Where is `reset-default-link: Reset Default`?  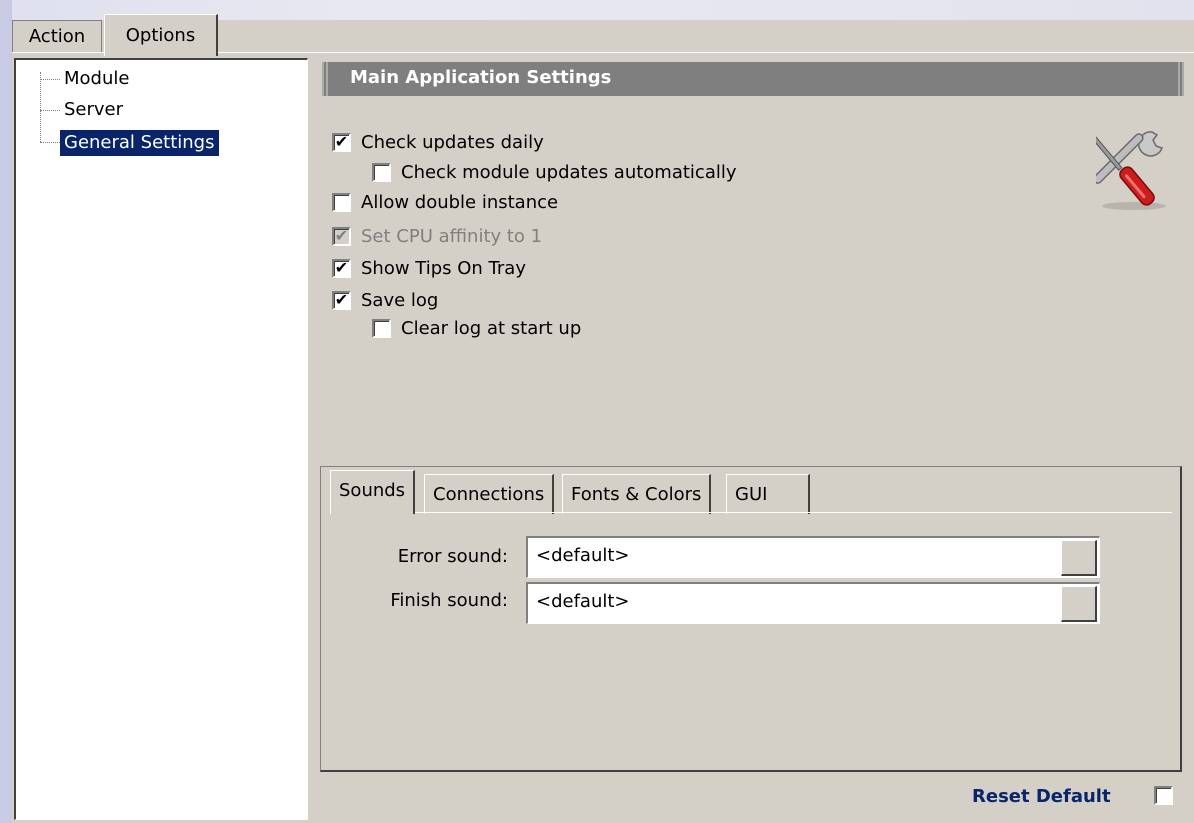 reset-default-link: Reset Default is located at coordinates (1041, 796).